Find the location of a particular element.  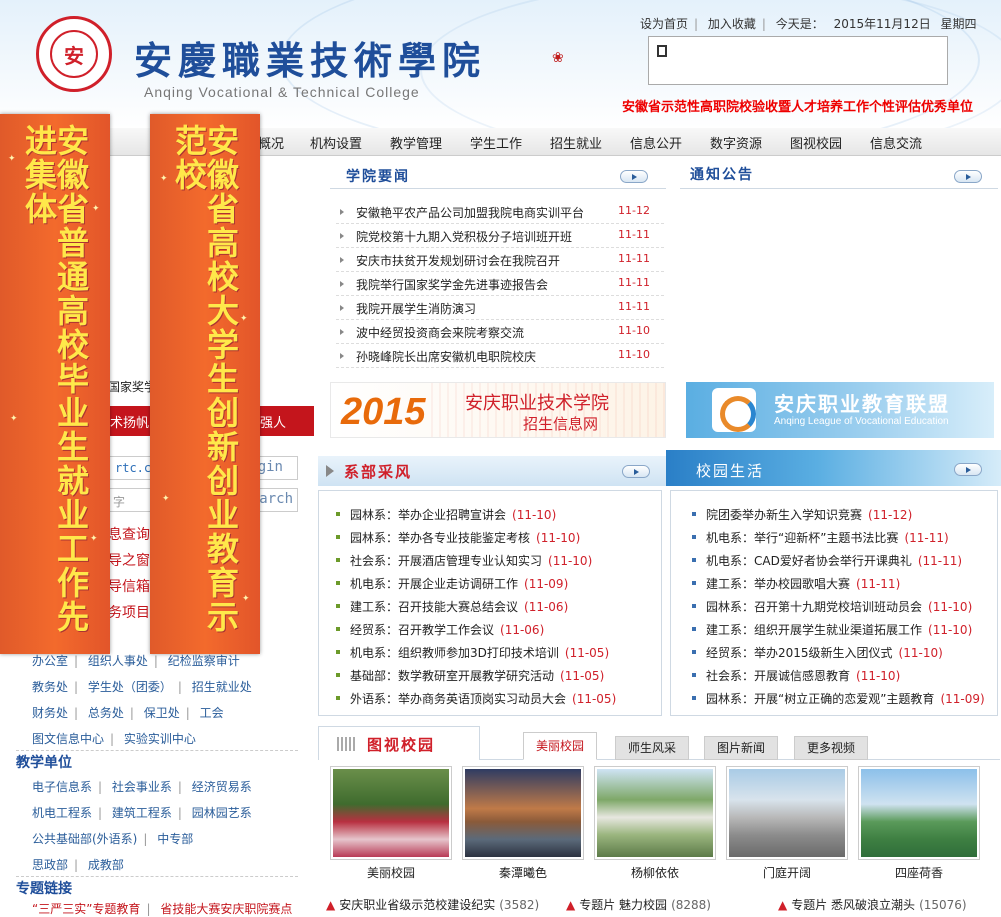

news-list-item: 安庆市扶贫开发规划研讨会在我院召开 11-11 is located at coordinates (500, 260).